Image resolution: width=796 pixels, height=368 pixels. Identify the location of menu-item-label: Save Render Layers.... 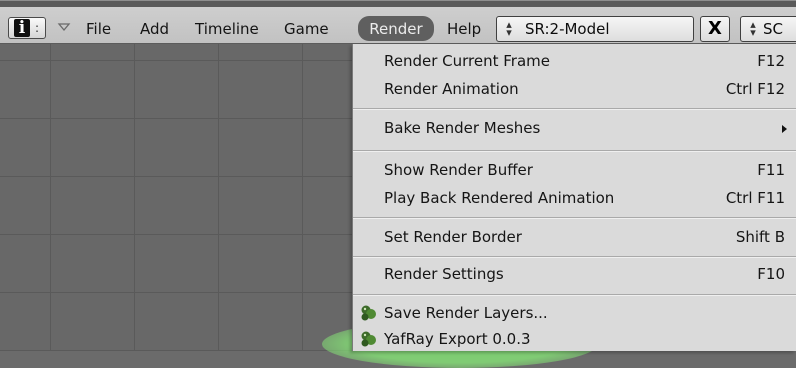
(466, 313).